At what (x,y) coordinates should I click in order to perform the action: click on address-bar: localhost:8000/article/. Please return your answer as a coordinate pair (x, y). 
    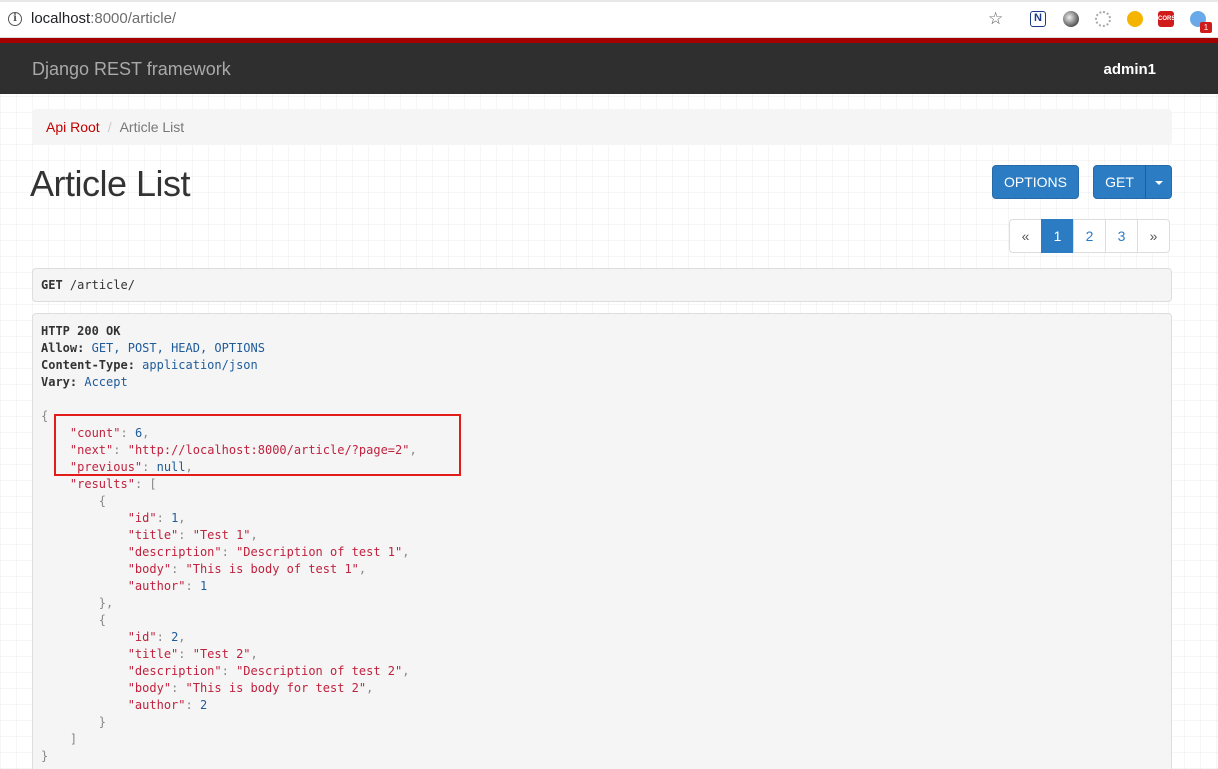
    Looking at the image, I should click on (103, 18).